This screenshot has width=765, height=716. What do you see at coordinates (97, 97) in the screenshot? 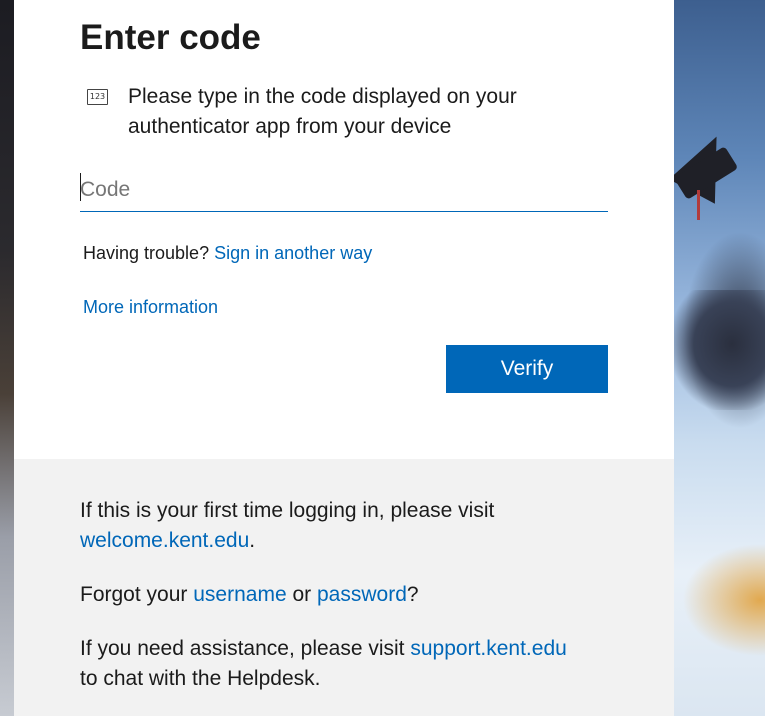
I see `number-pad-icon: 123` at bounding box center [97, 97].